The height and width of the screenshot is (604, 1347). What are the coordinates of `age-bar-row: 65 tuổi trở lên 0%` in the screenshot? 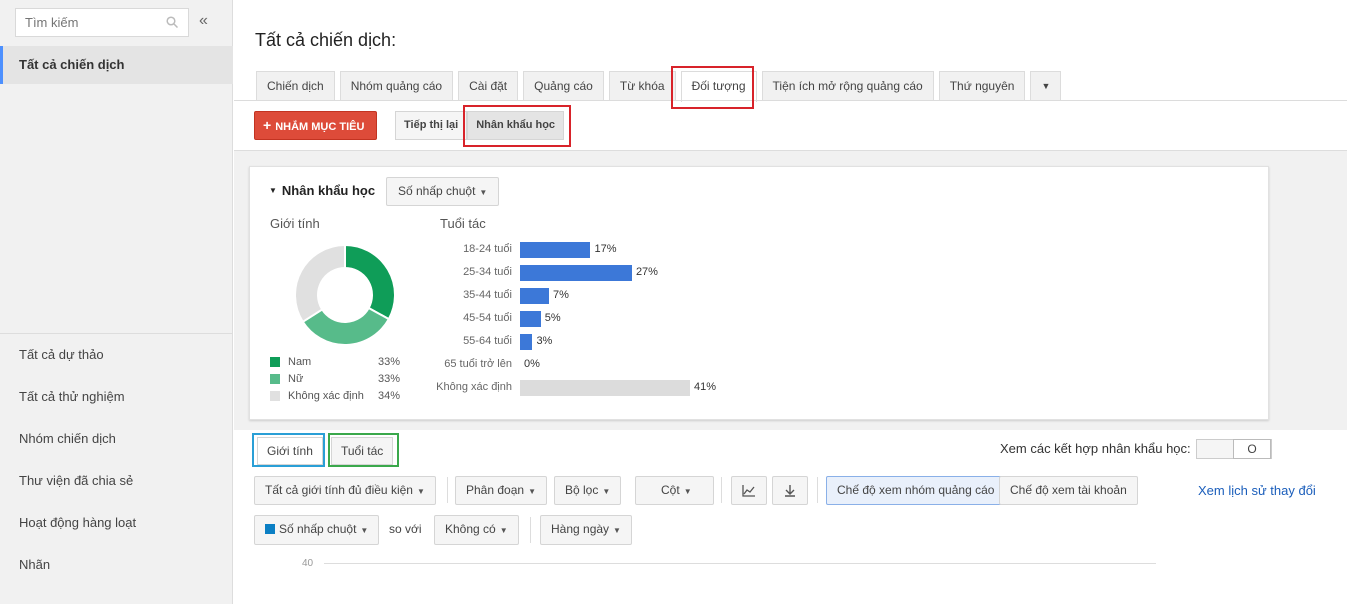 It's located at (587, 365).